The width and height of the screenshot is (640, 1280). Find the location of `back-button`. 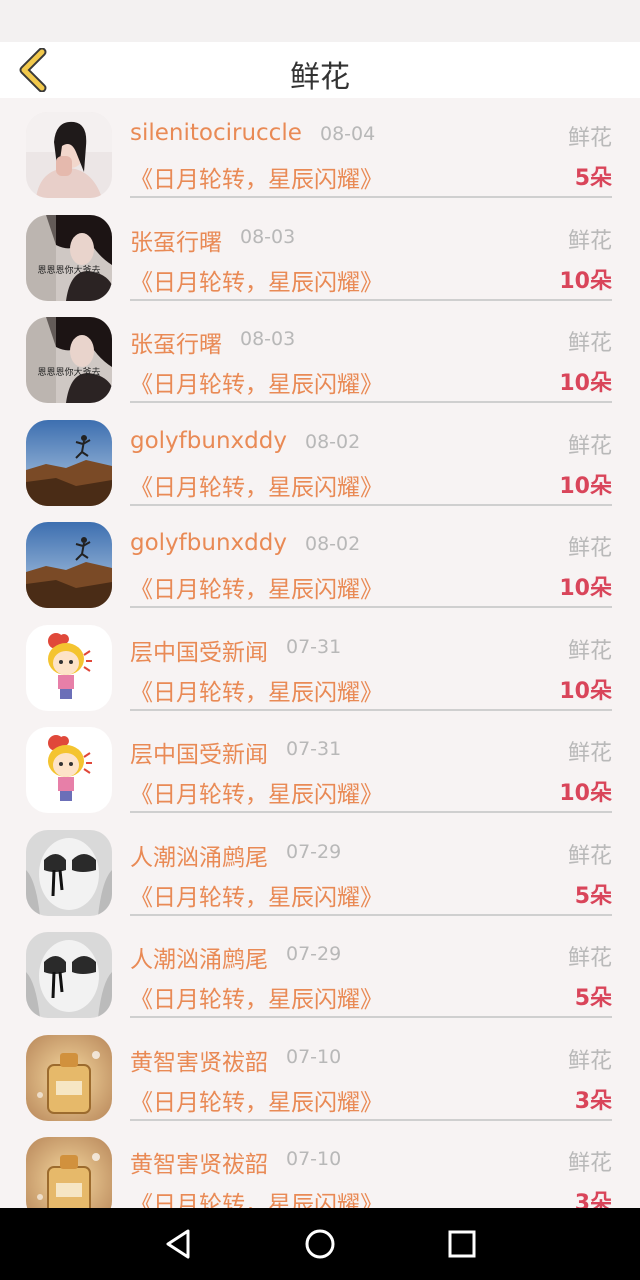

back-button is located at coordinates (34, 70).